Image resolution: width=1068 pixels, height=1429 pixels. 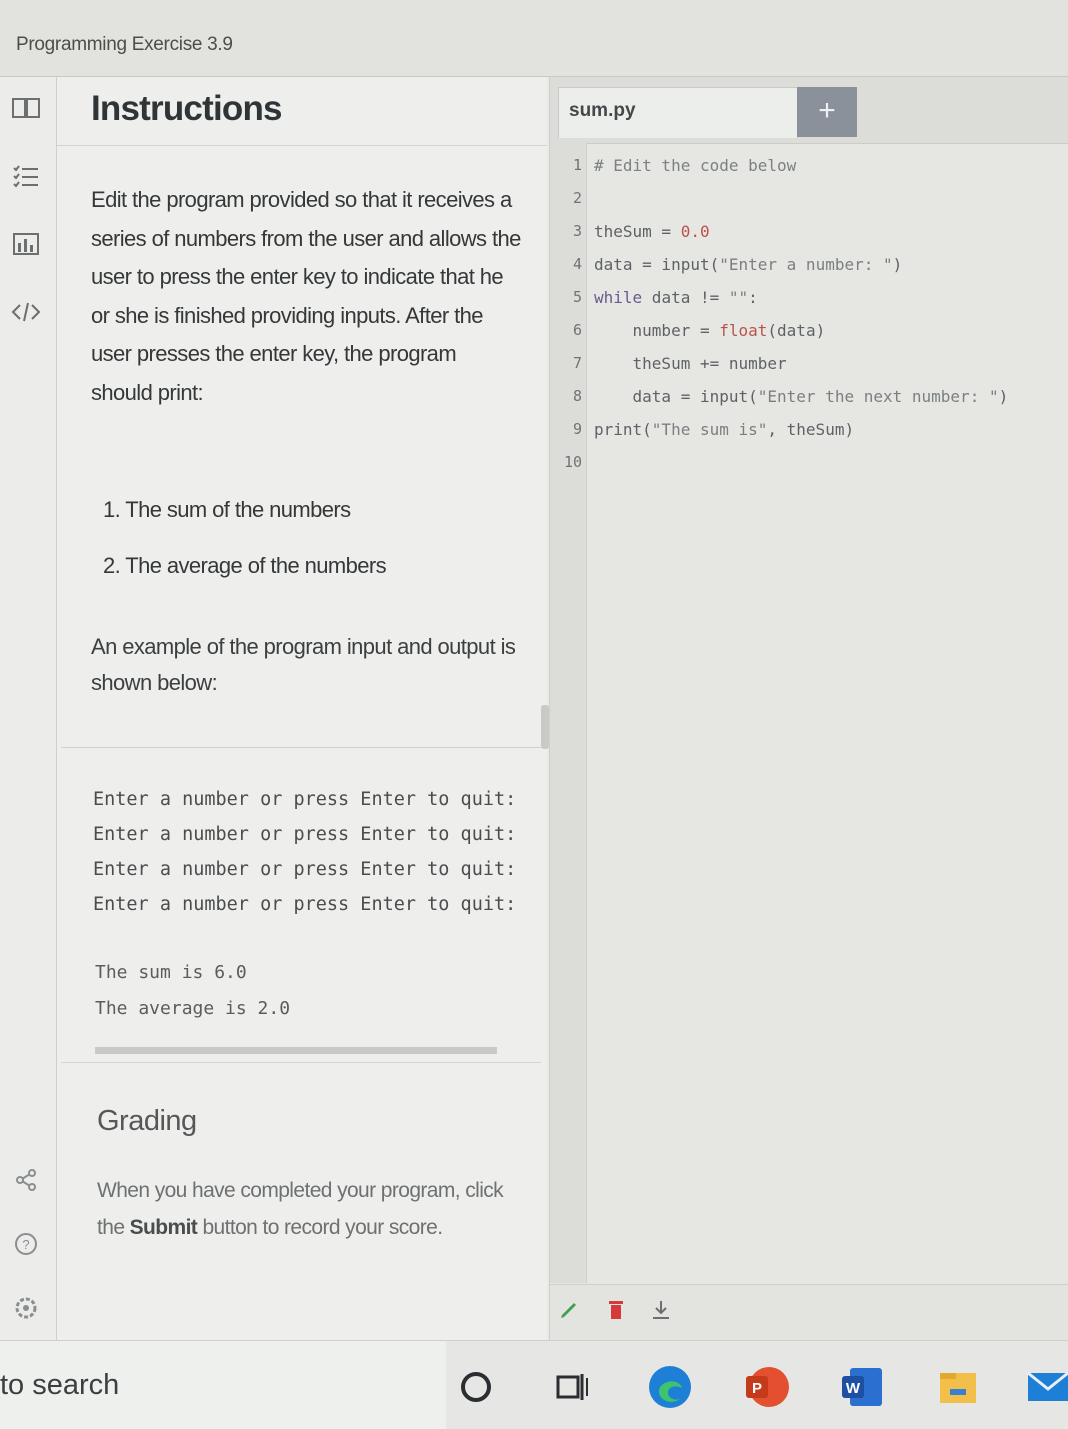 I want to click on submit-label: Submit, so click(x=163, y=1227).